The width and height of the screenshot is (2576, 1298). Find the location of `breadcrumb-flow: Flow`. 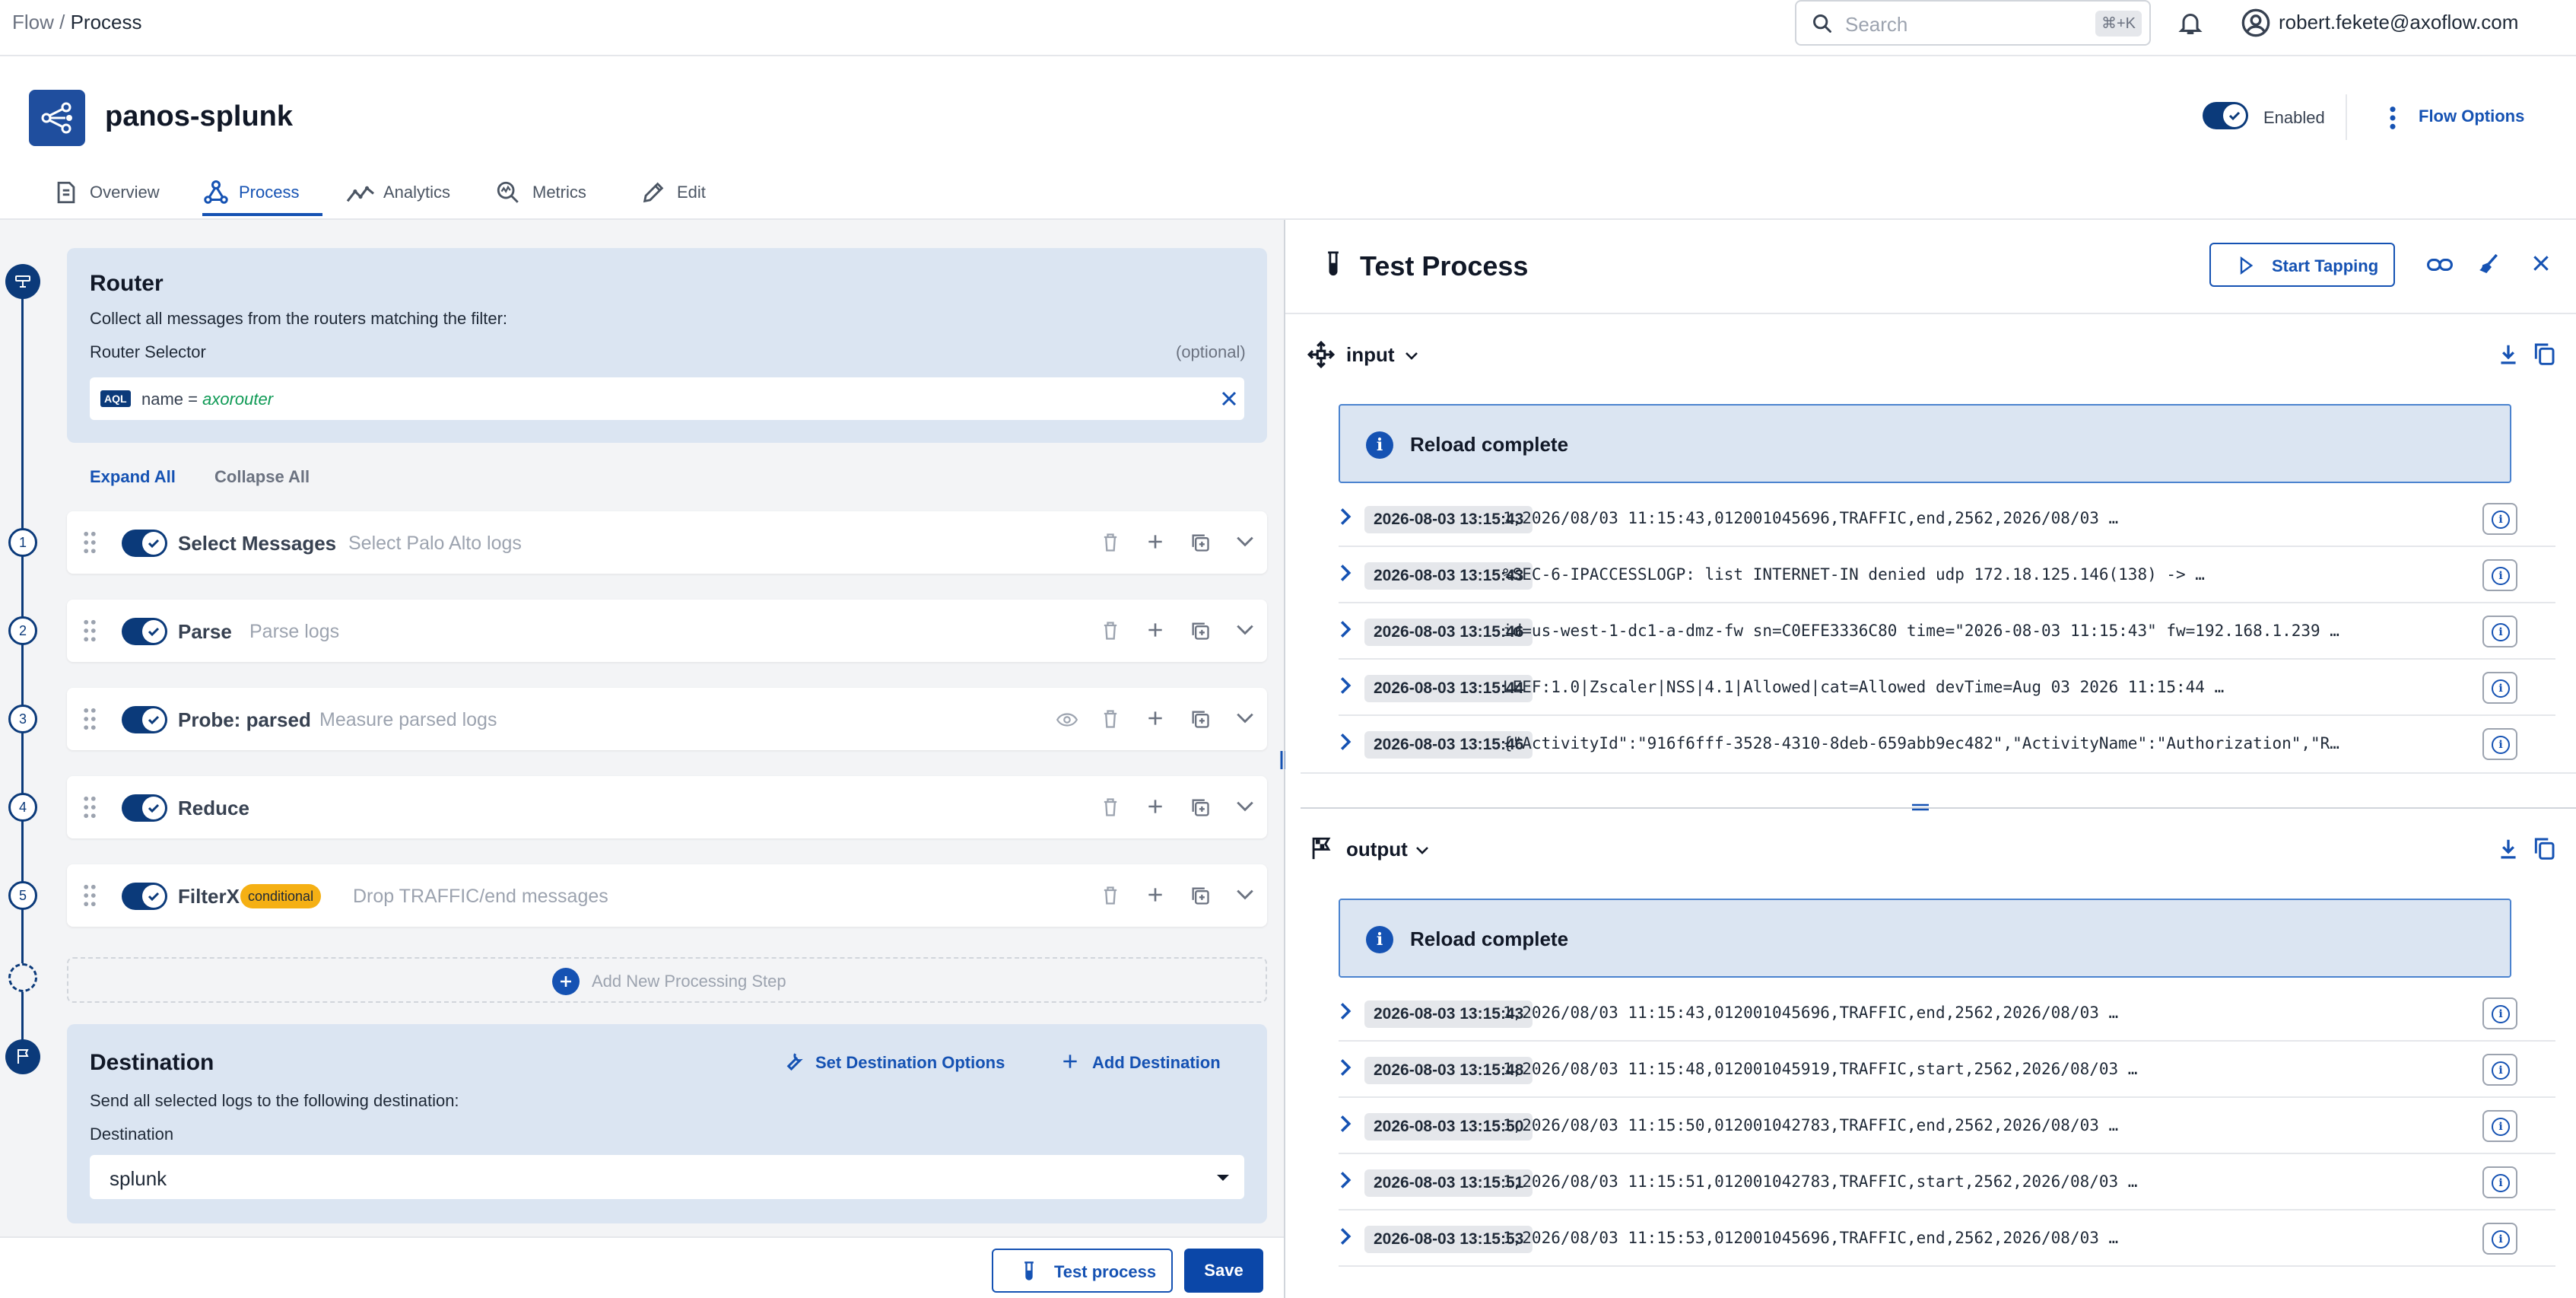

breadcrumb-flow: Flow is located at coordinates (33, 22).